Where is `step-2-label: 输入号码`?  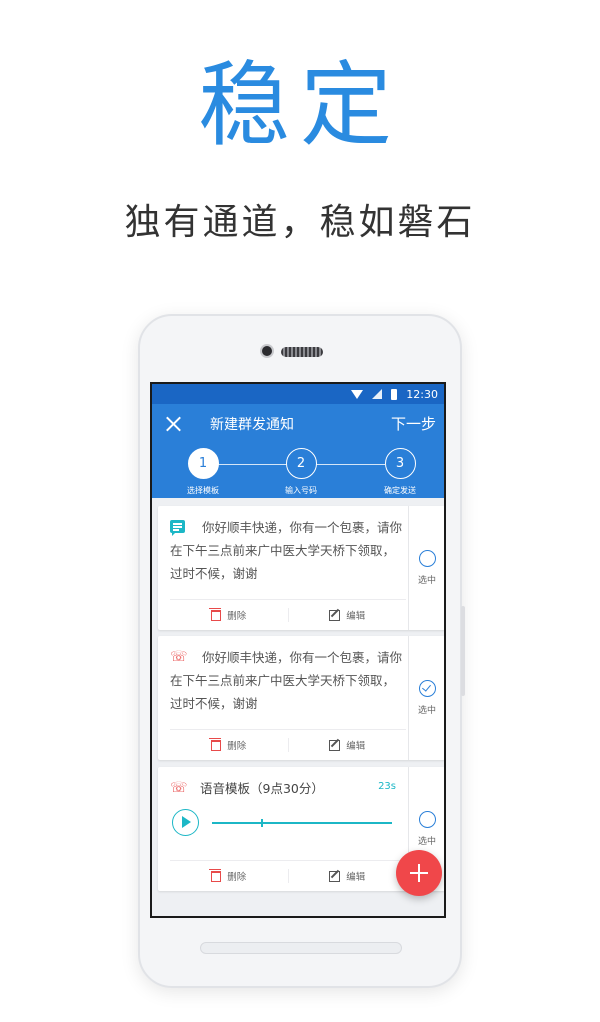
step-2-label: 输入号码 is located at coordinates (301, 490).